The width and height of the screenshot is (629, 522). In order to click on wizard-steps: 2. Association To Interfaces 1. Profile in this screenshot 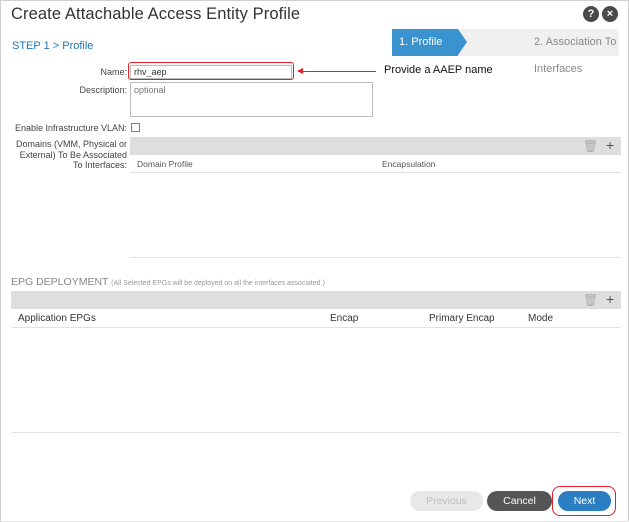, I will do `click(505, 52)`.